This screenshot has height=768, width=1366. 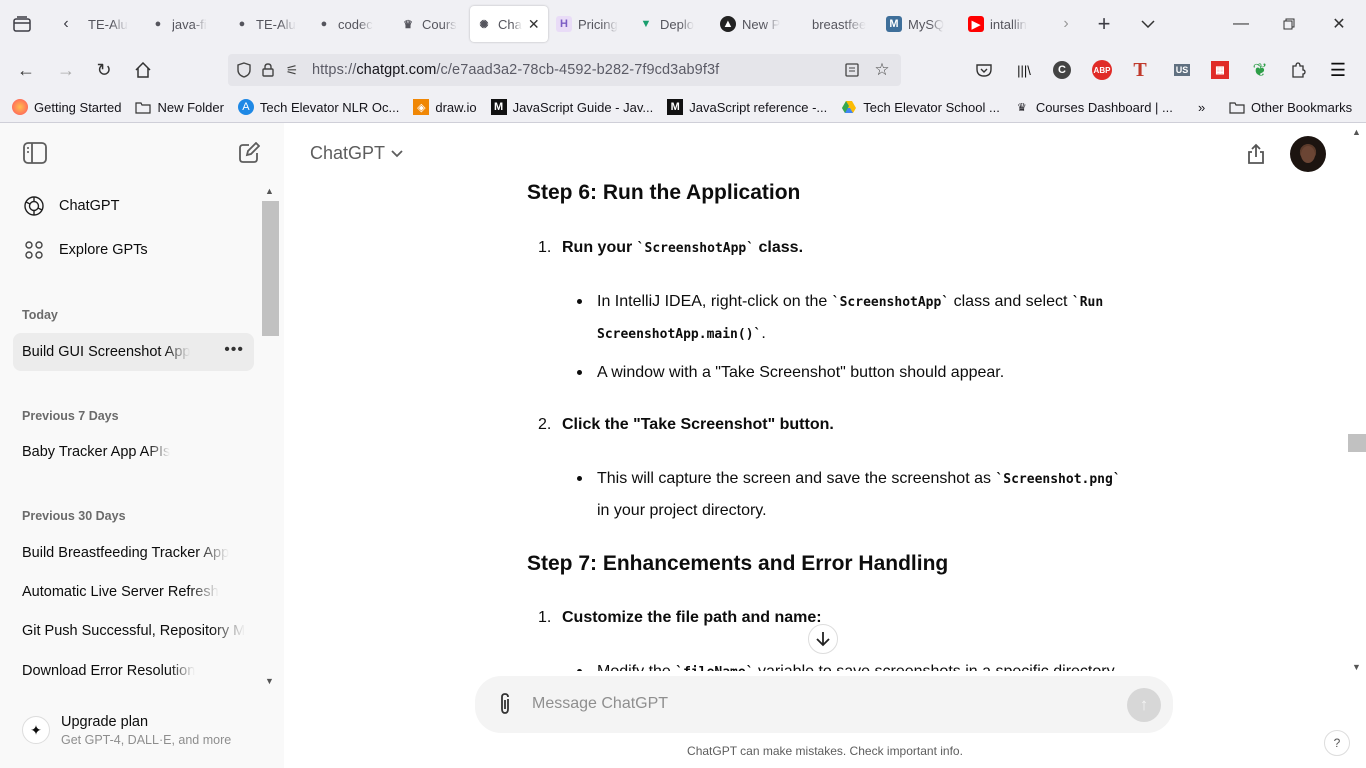 What do you see at coordinates (133, 452) in the screenshot?
I see `chat-item-baby-tracker: Baby Tracker App APIs` at bounding box center [133, 452].